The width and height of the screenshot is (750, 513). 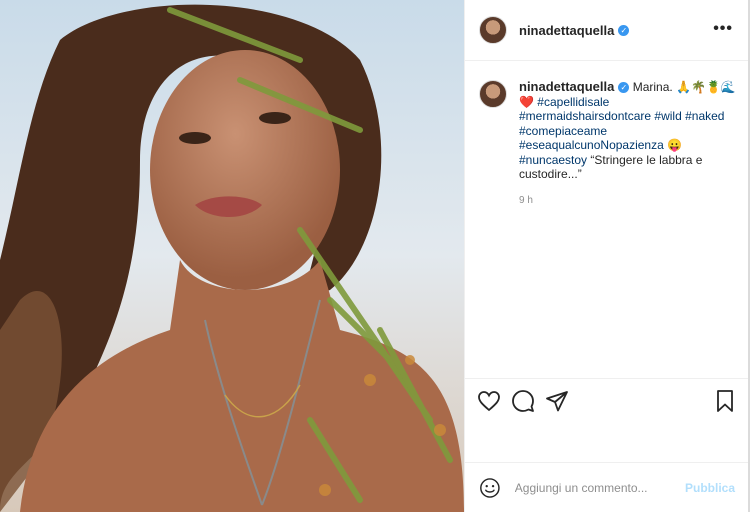 What do you see at coordinates (598, 488) in the screenshot?
I see `comment-input` at bounding box center [598, 488].